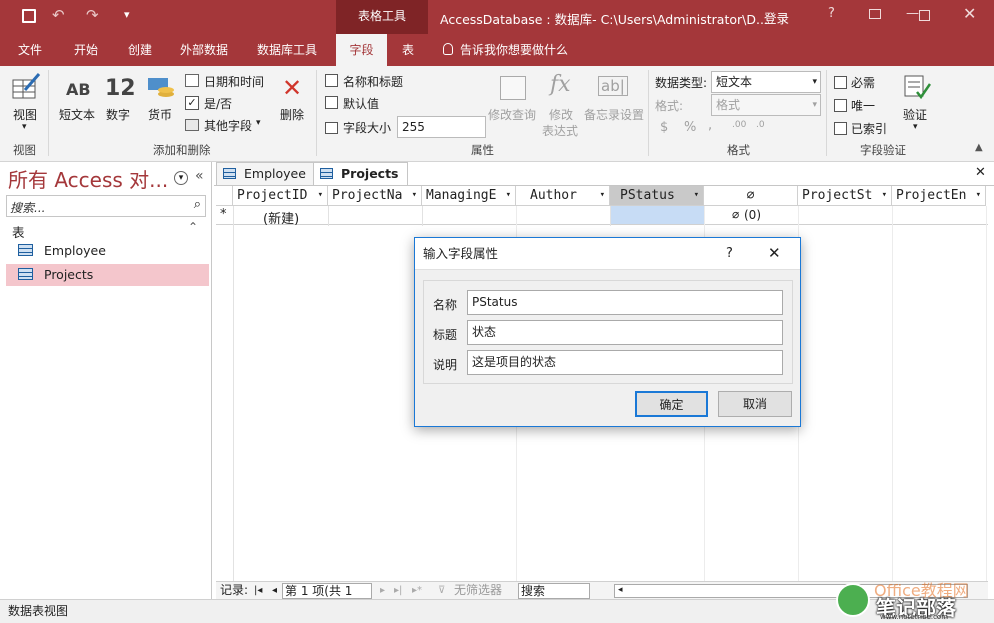 Image resolution: width=994 pixels, height=623 pixels. What do you see at coordinates (461, 195) in the screenshot?
I see `column-label: ManagingE` at bounding box center [461, 195].